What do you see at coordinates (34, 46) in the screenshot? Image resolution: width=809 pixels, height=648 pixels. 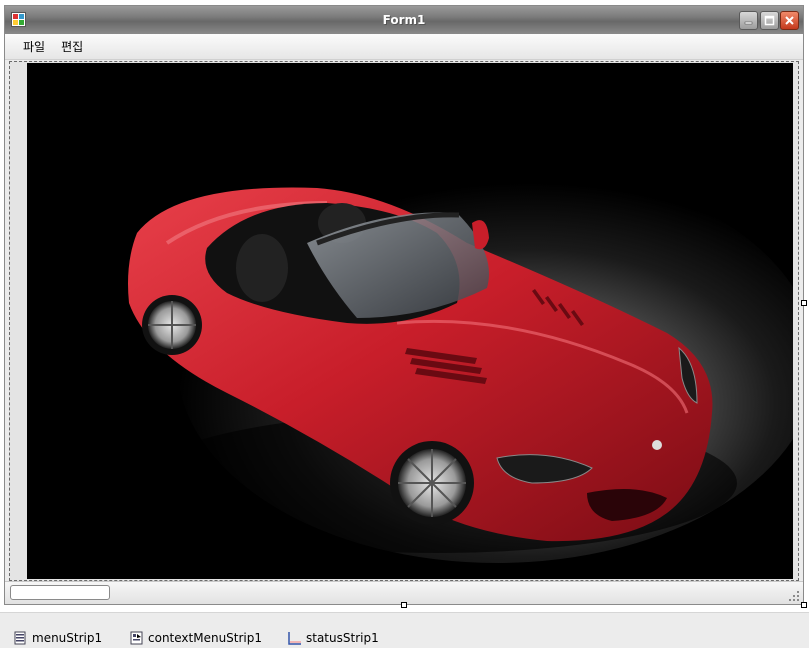 I see `menu-item-file: 파일` at bounding box center [34, 46].